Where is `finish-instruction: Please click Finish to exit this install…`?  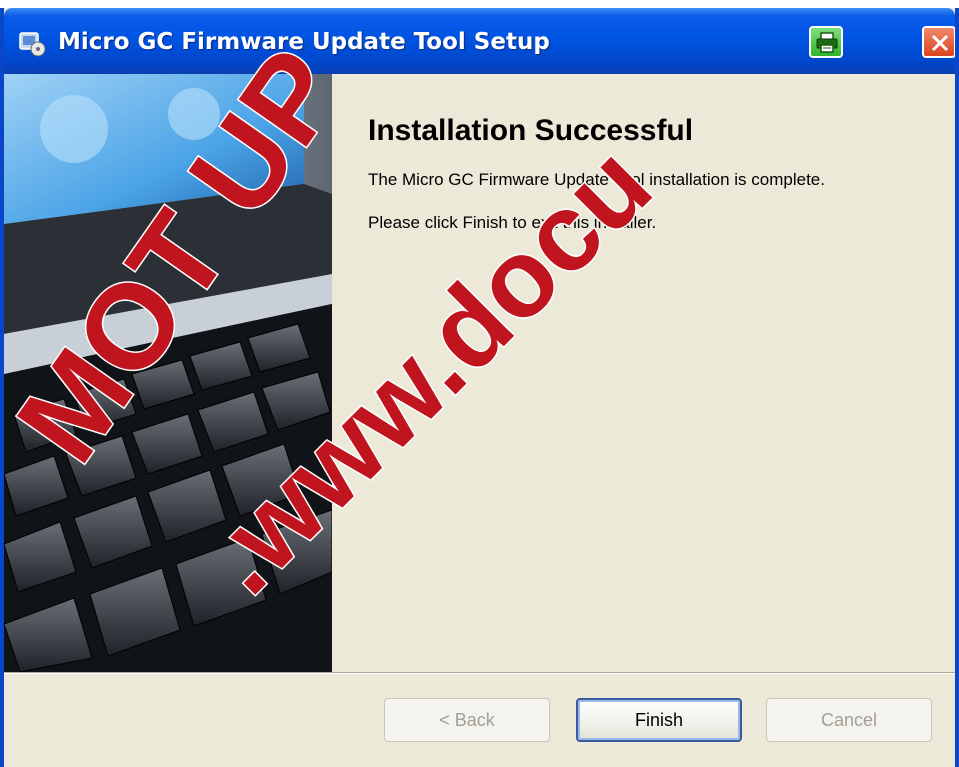 finish-instruction: Please click Finish to exit this install… is located at coordinates (512, 222).